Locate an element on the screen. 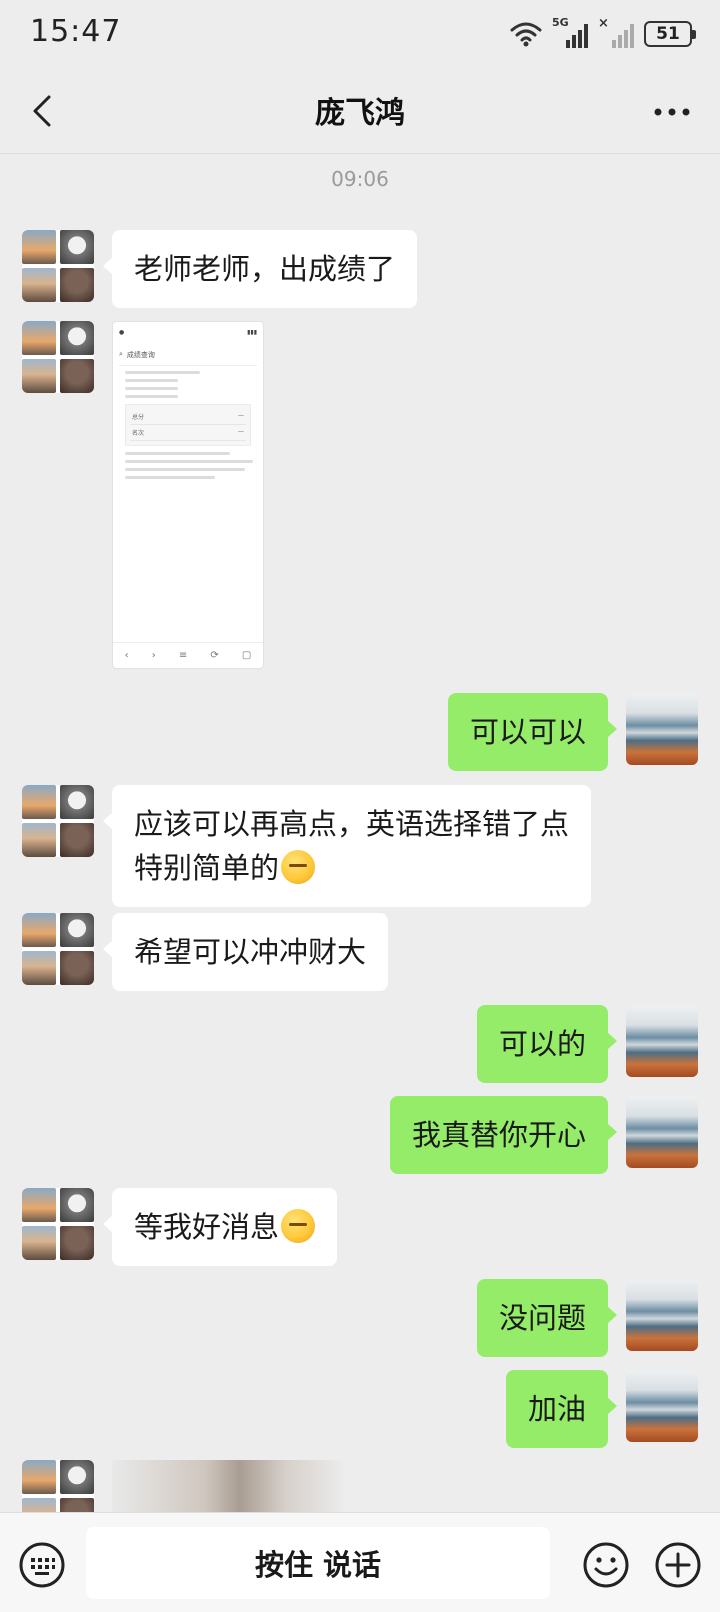  cellular-signal-icon: 5G is located at coordinates (570, 32).